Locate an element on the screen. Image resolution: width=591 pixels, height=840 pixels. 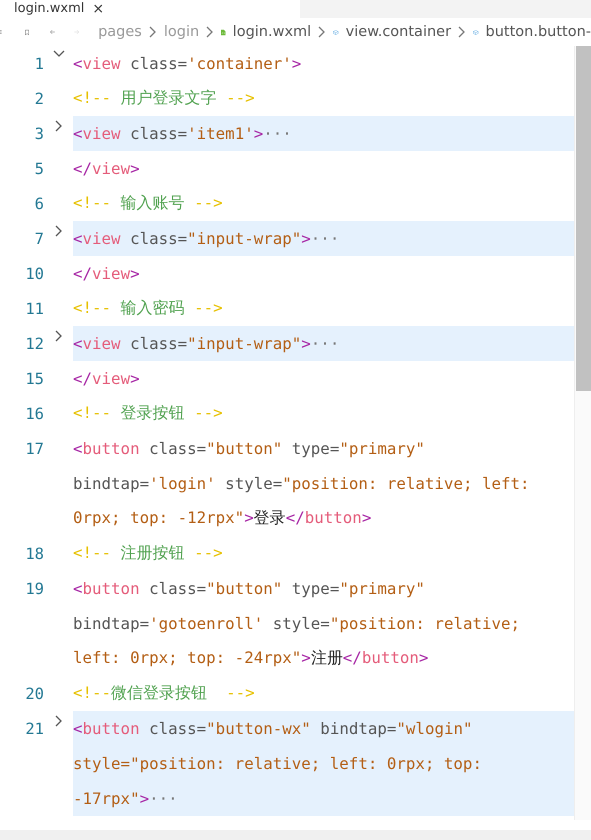
scrollbar-thumb is located at coordinates (583, 218).